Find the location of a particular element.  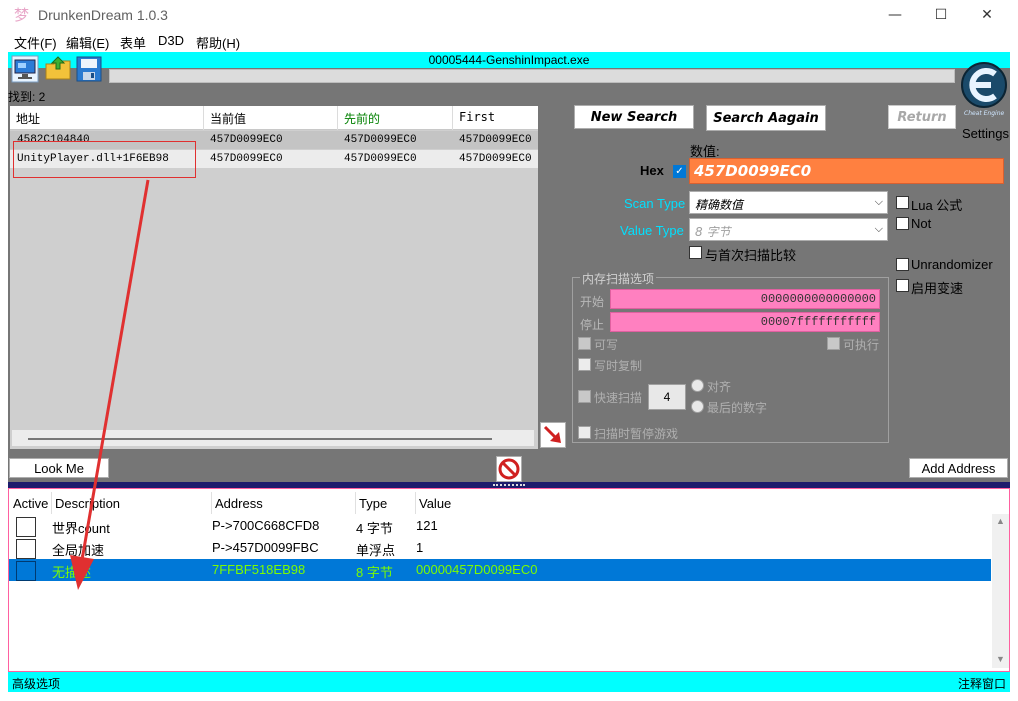

writable-label: 可写 is located at coordinates (606, 345).